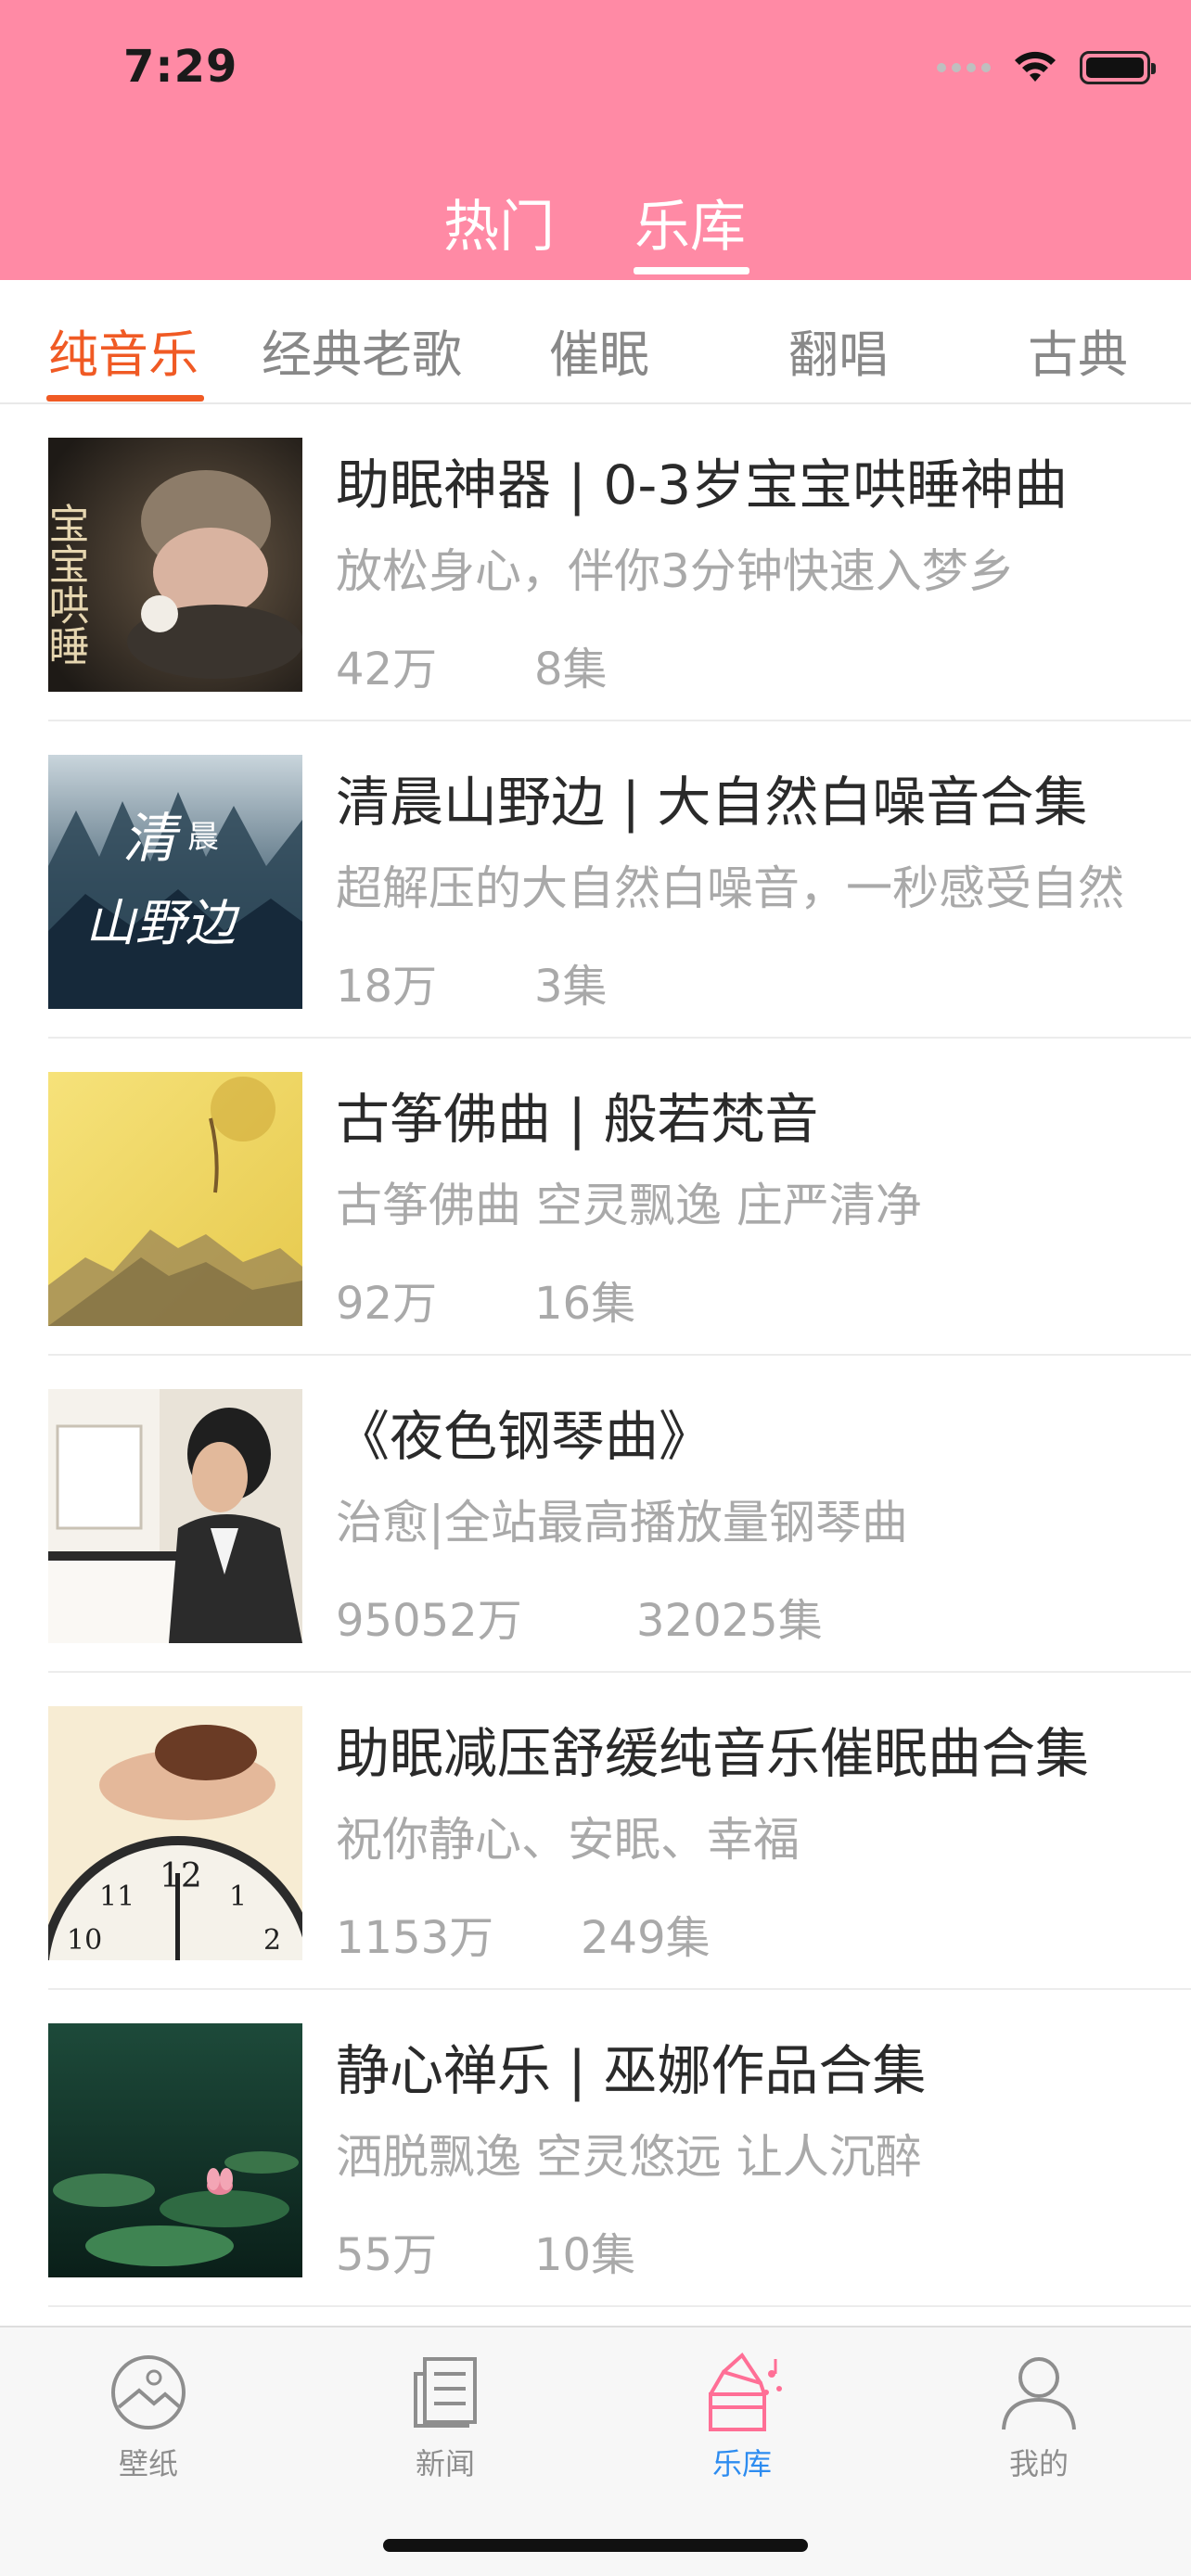 Image resolution: width=1191 pixels, height=2576 pixels. I want to click on play-count: 1153万, so click(415, 1938).